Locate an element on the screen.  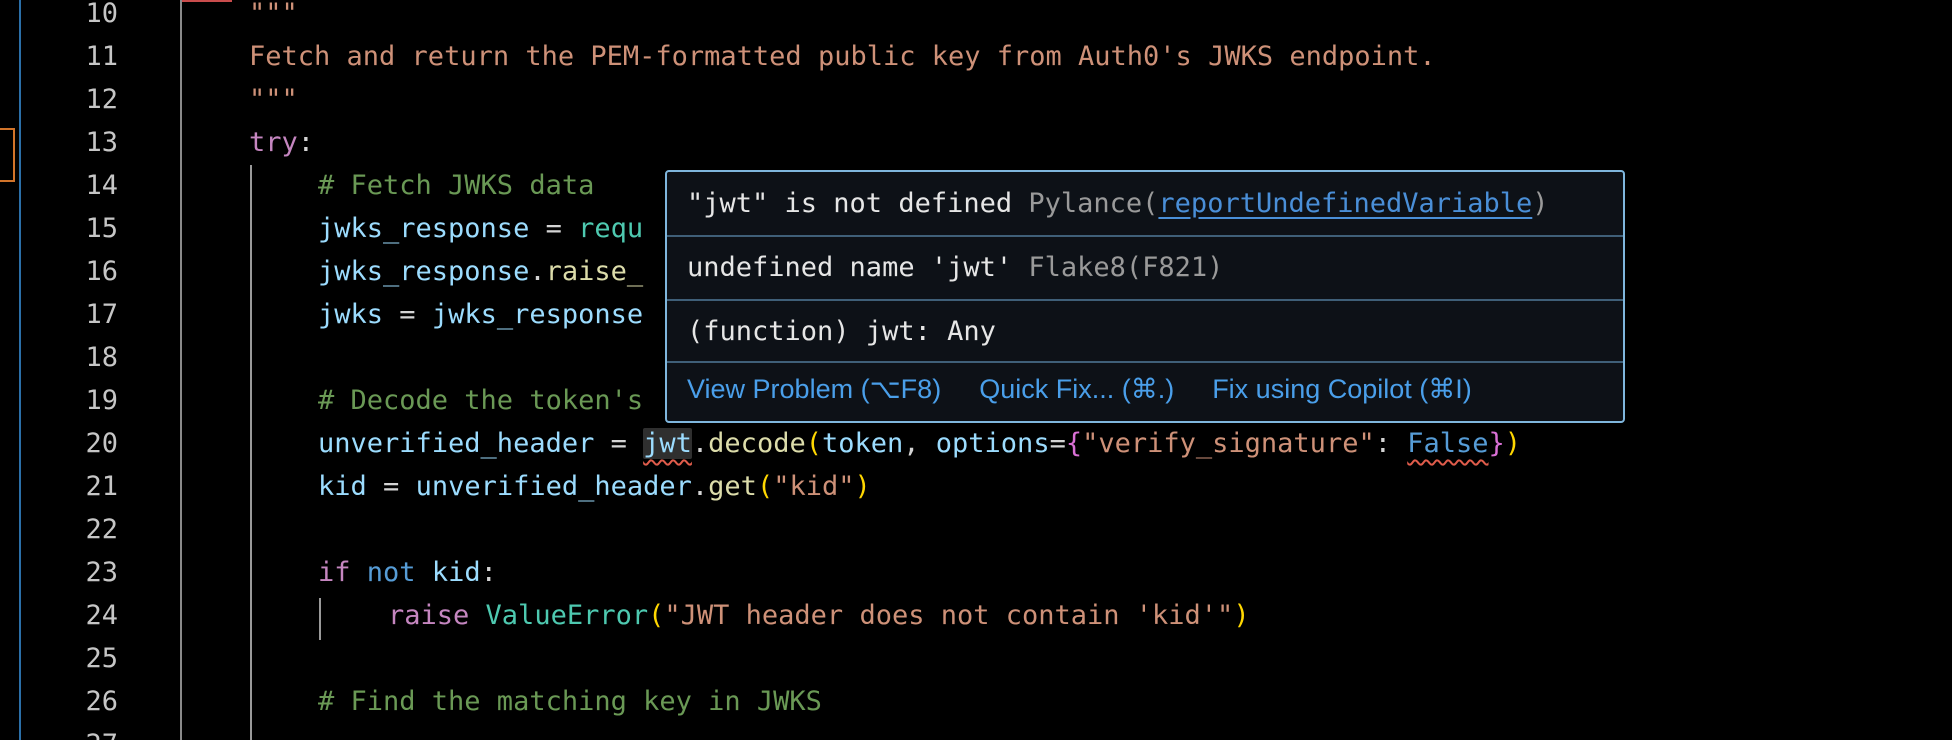
line-number: 26 is located at coordinates (101, 701).